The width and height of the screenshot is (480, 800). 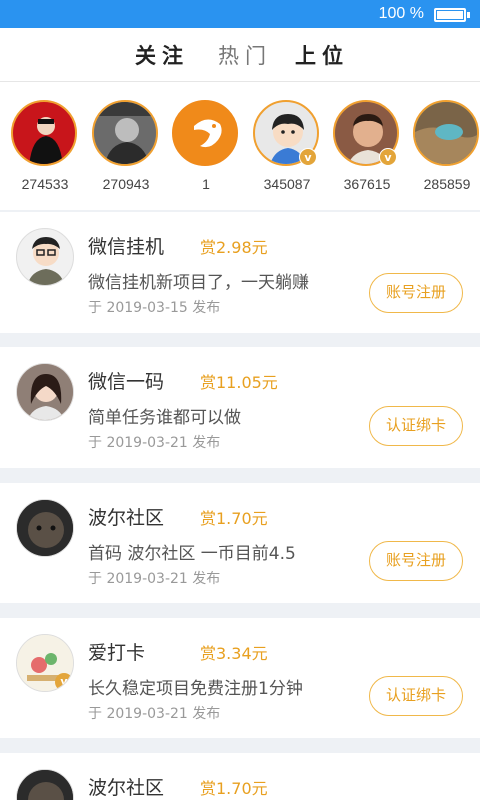 What do you see at coordinates (245, 55) in the screenshot?
I see `tab-hot: 热门` at bounding box center [245, 55].